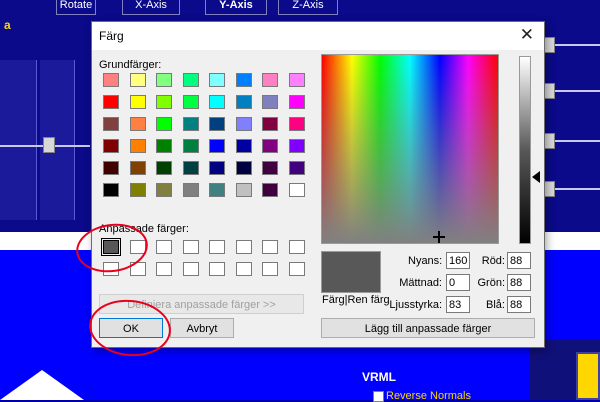 The height and width of the screenshot is (402, 600). What do you see at coordinates (356, 300) in the screenshot?
I see `preview-label: Färg|Ren färg` at bounding box center [356, 300].